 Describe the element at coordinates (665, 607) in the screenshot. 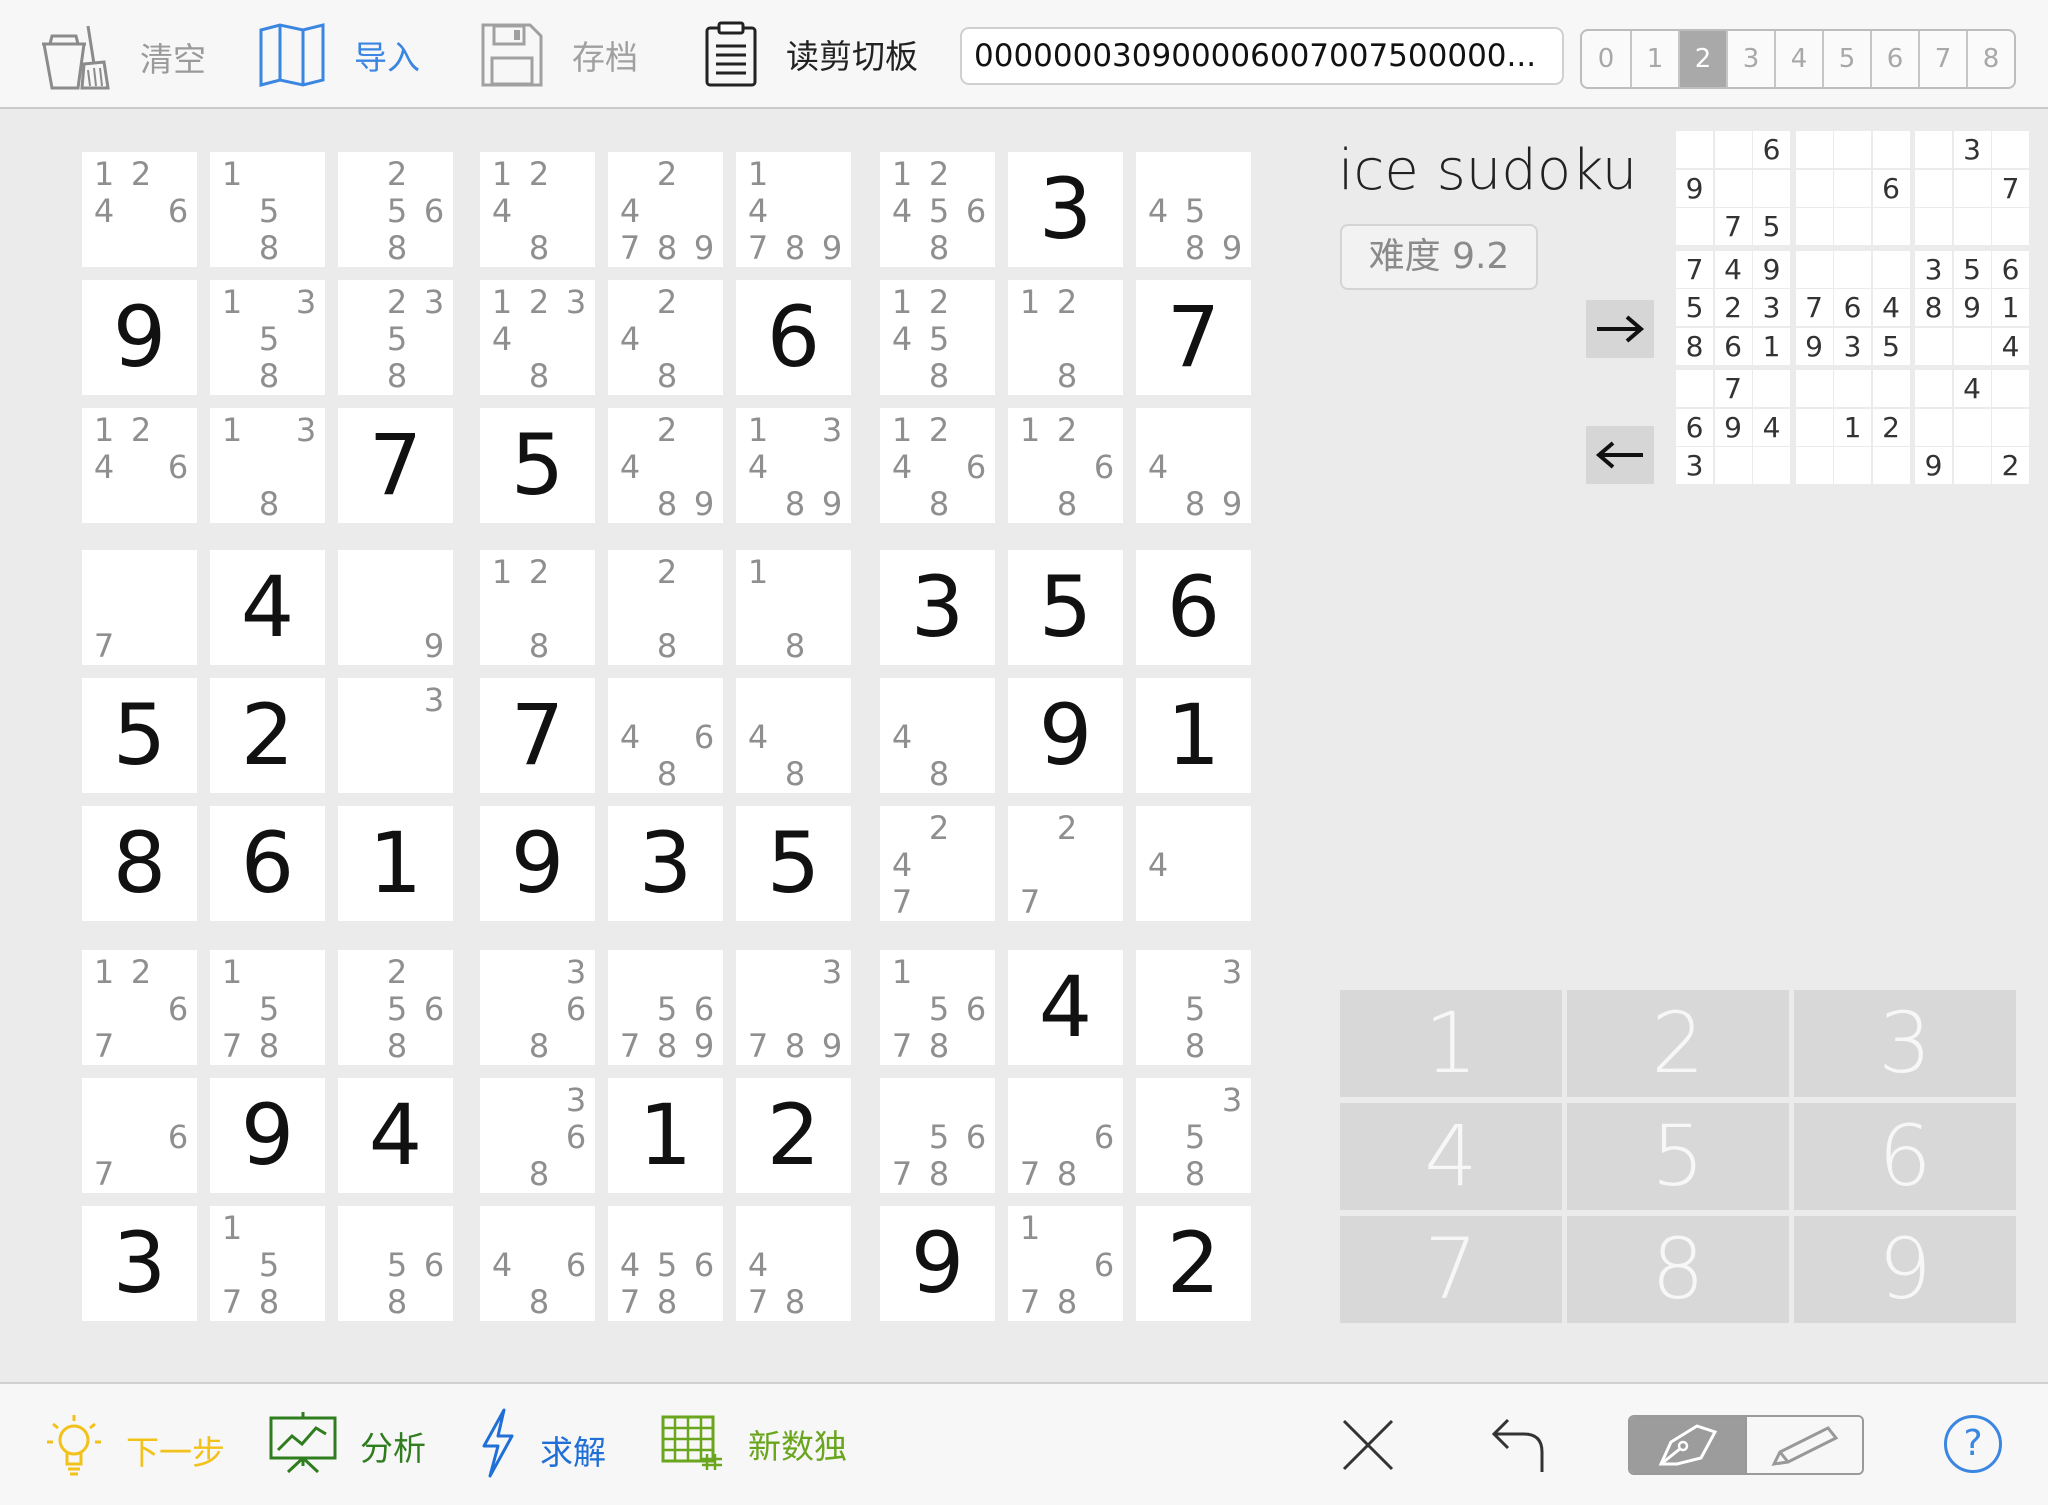

I see `sudoku-cell: 28` at that location.